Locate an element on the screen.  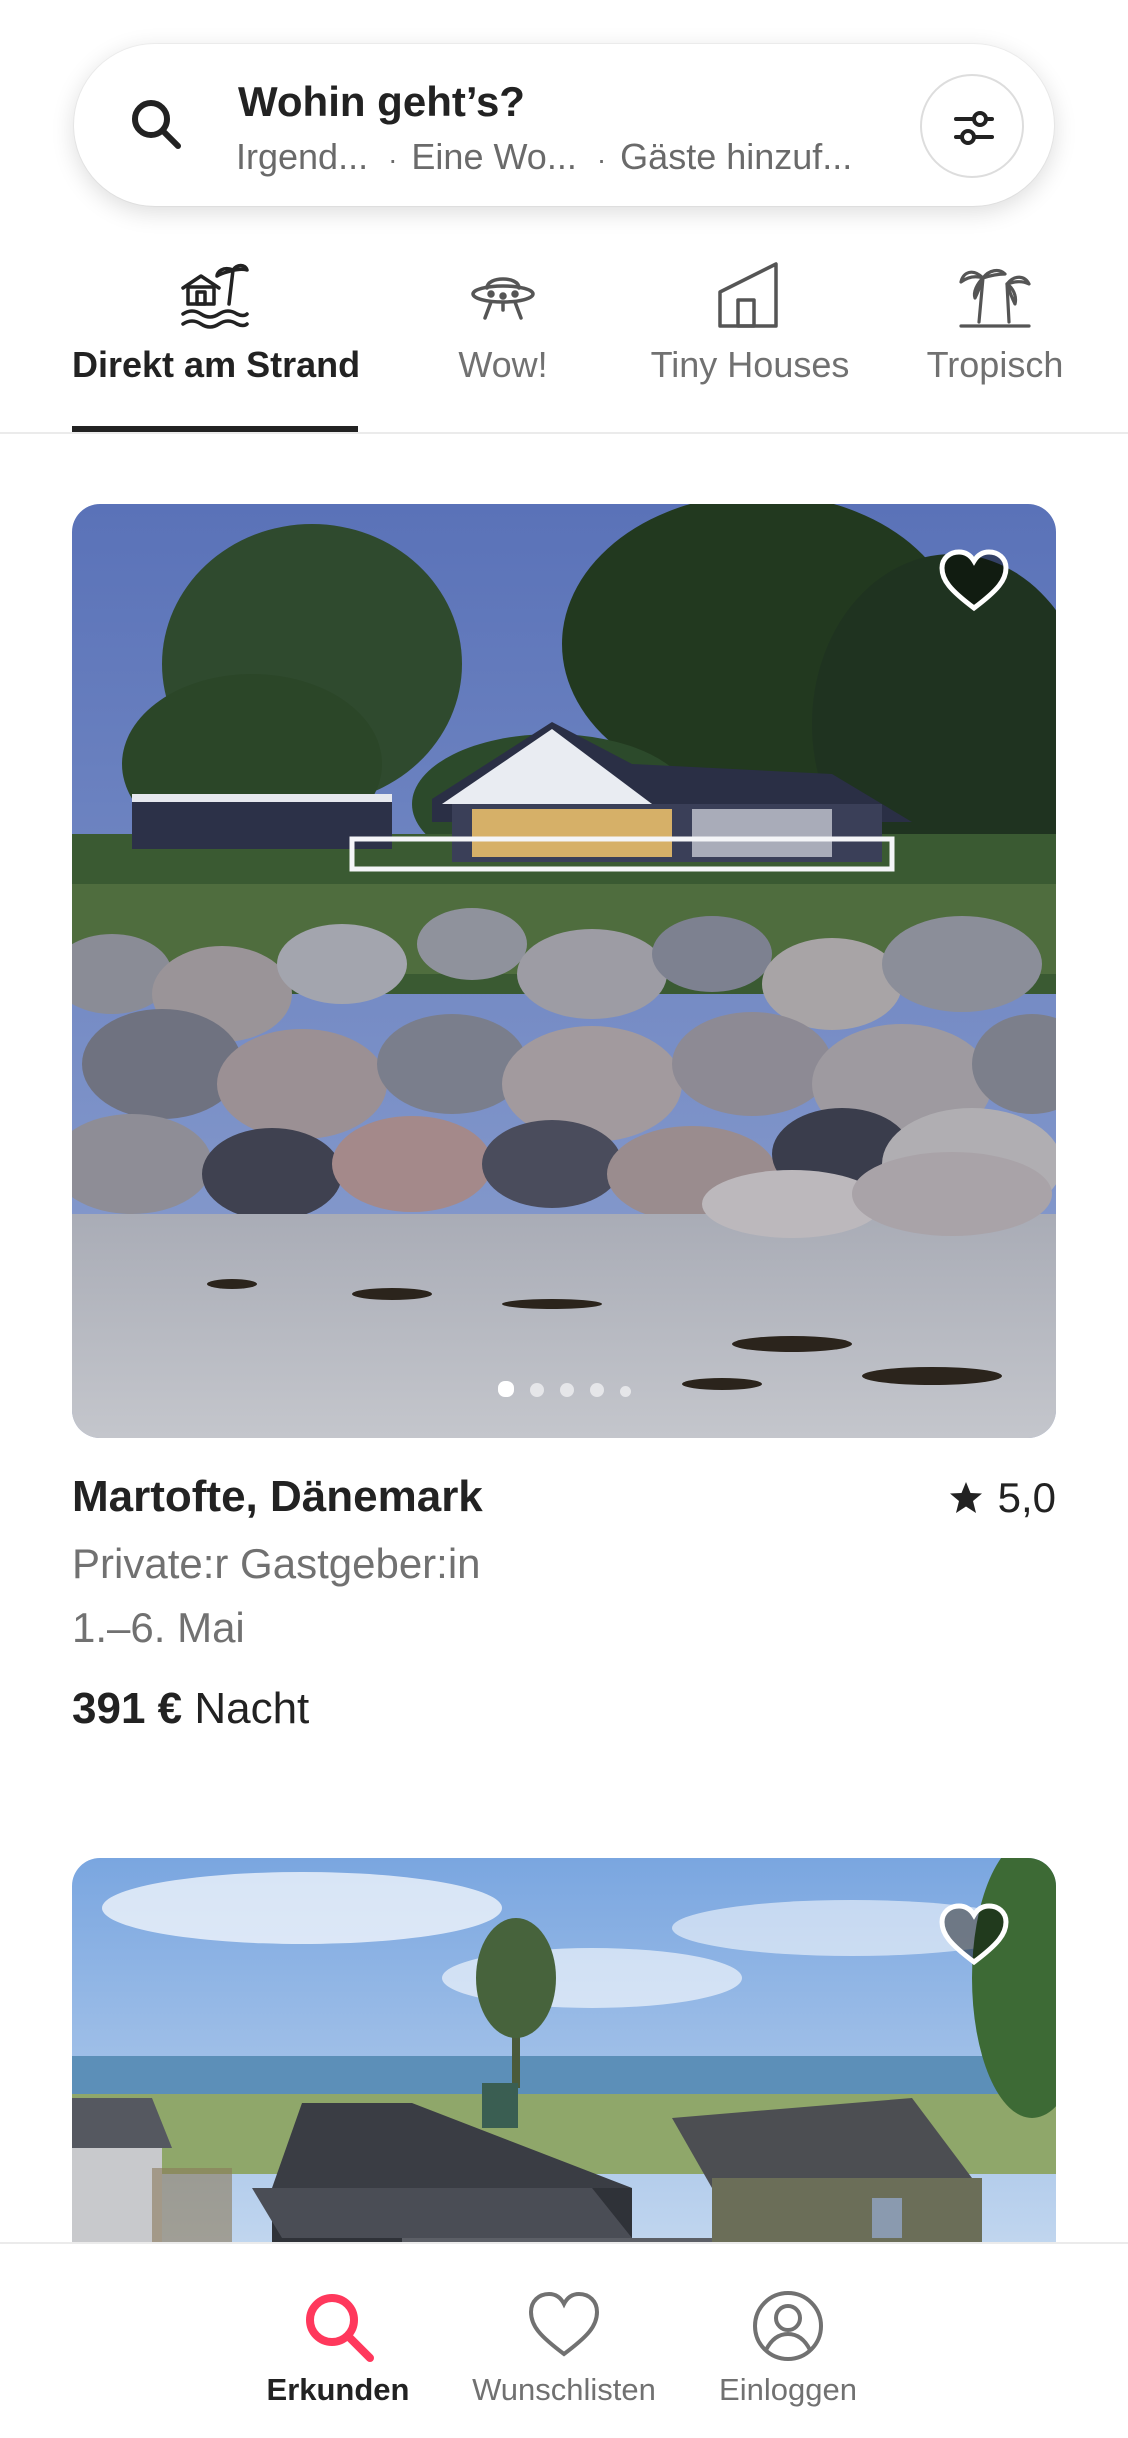
nav-explore: Erkunden is located at coordinates (338, 2326).